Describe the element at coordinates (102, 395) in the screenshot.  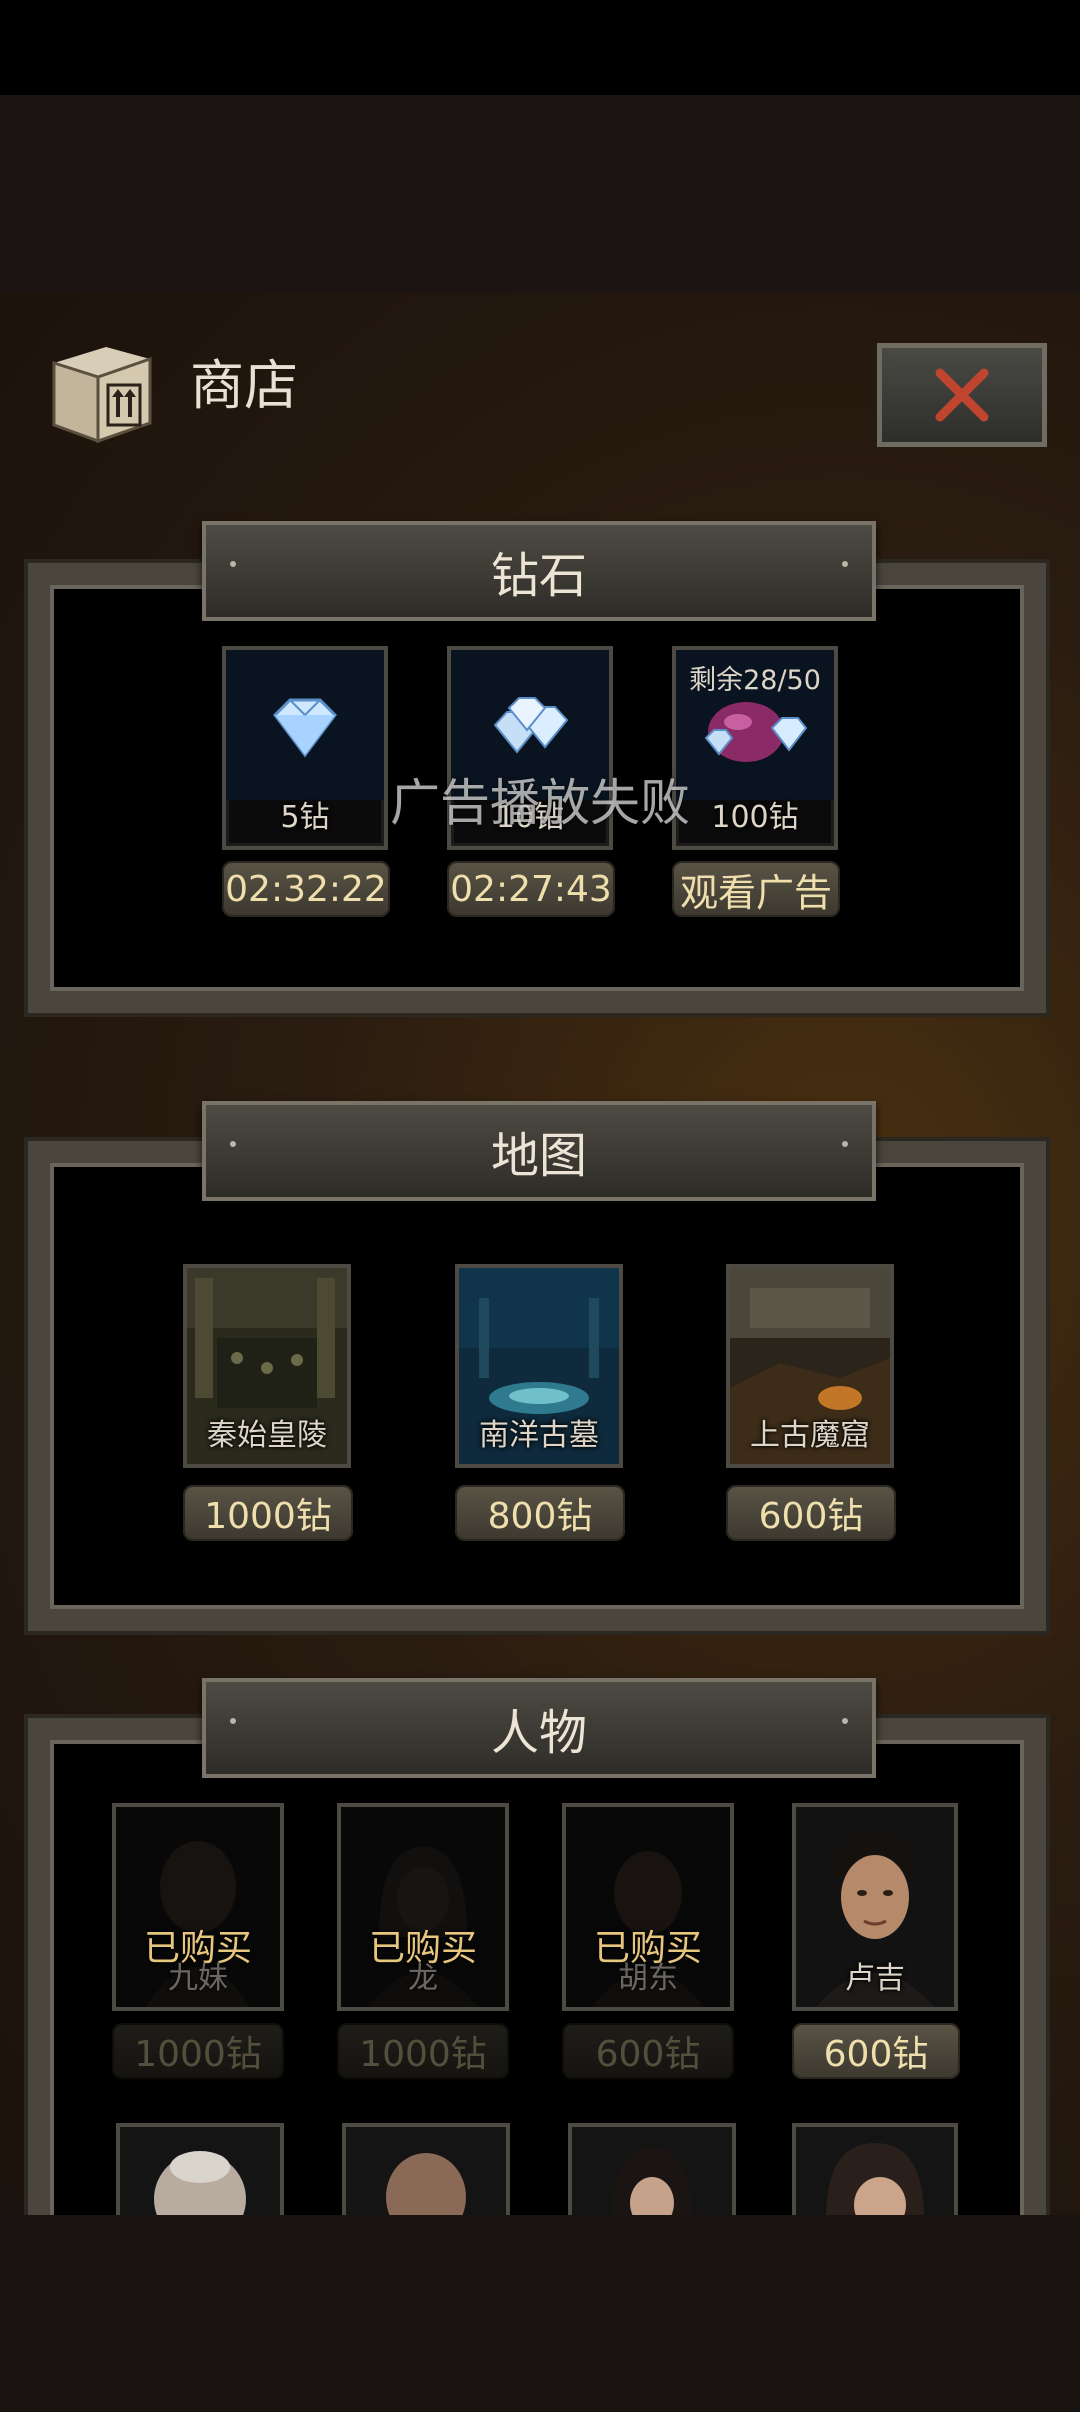
I see `shop-box-icon` at that location.